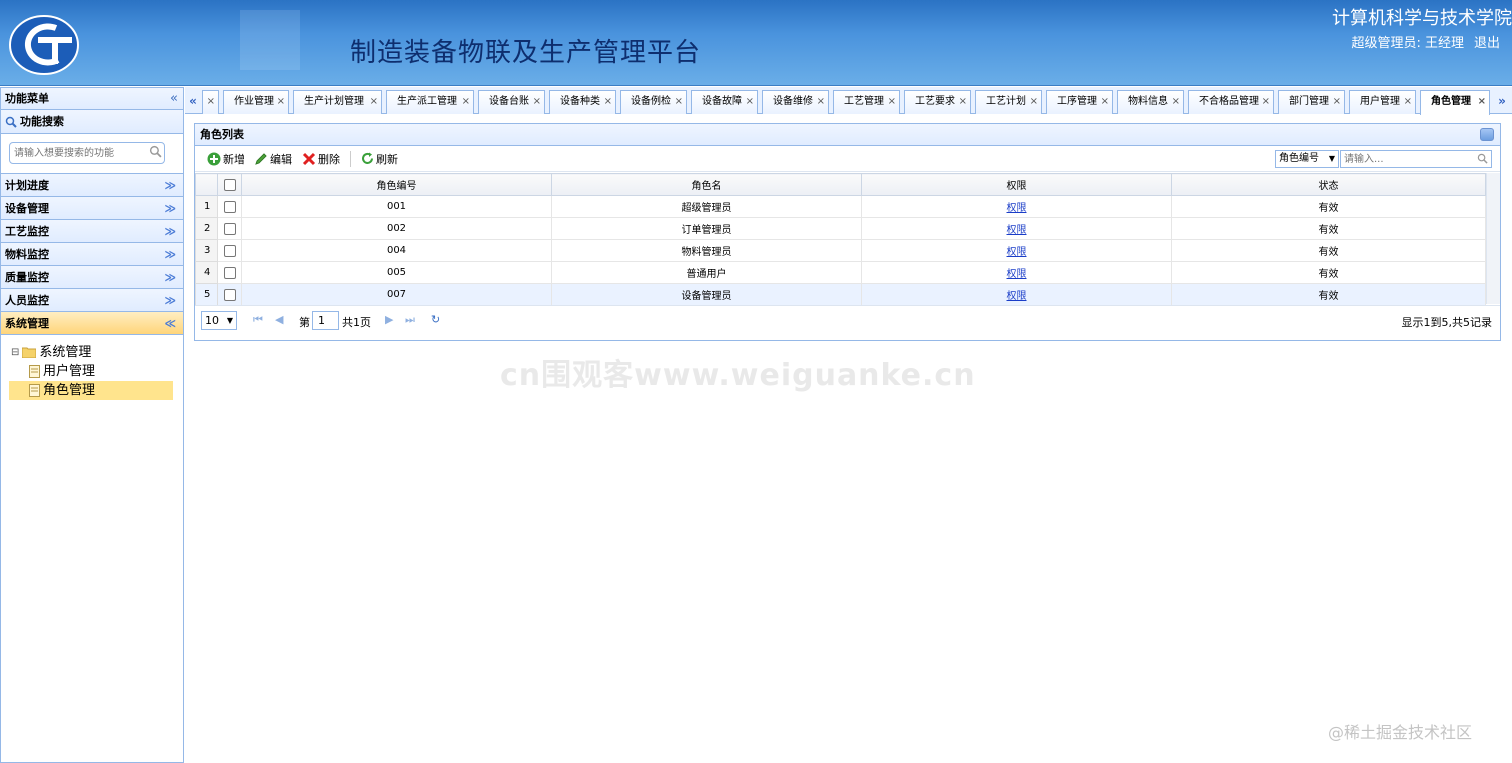 The width and height of the screenshot is (1512, 763). I want to click on tab-equipment-inspection: 设备例检 ×, so click(653, 102).